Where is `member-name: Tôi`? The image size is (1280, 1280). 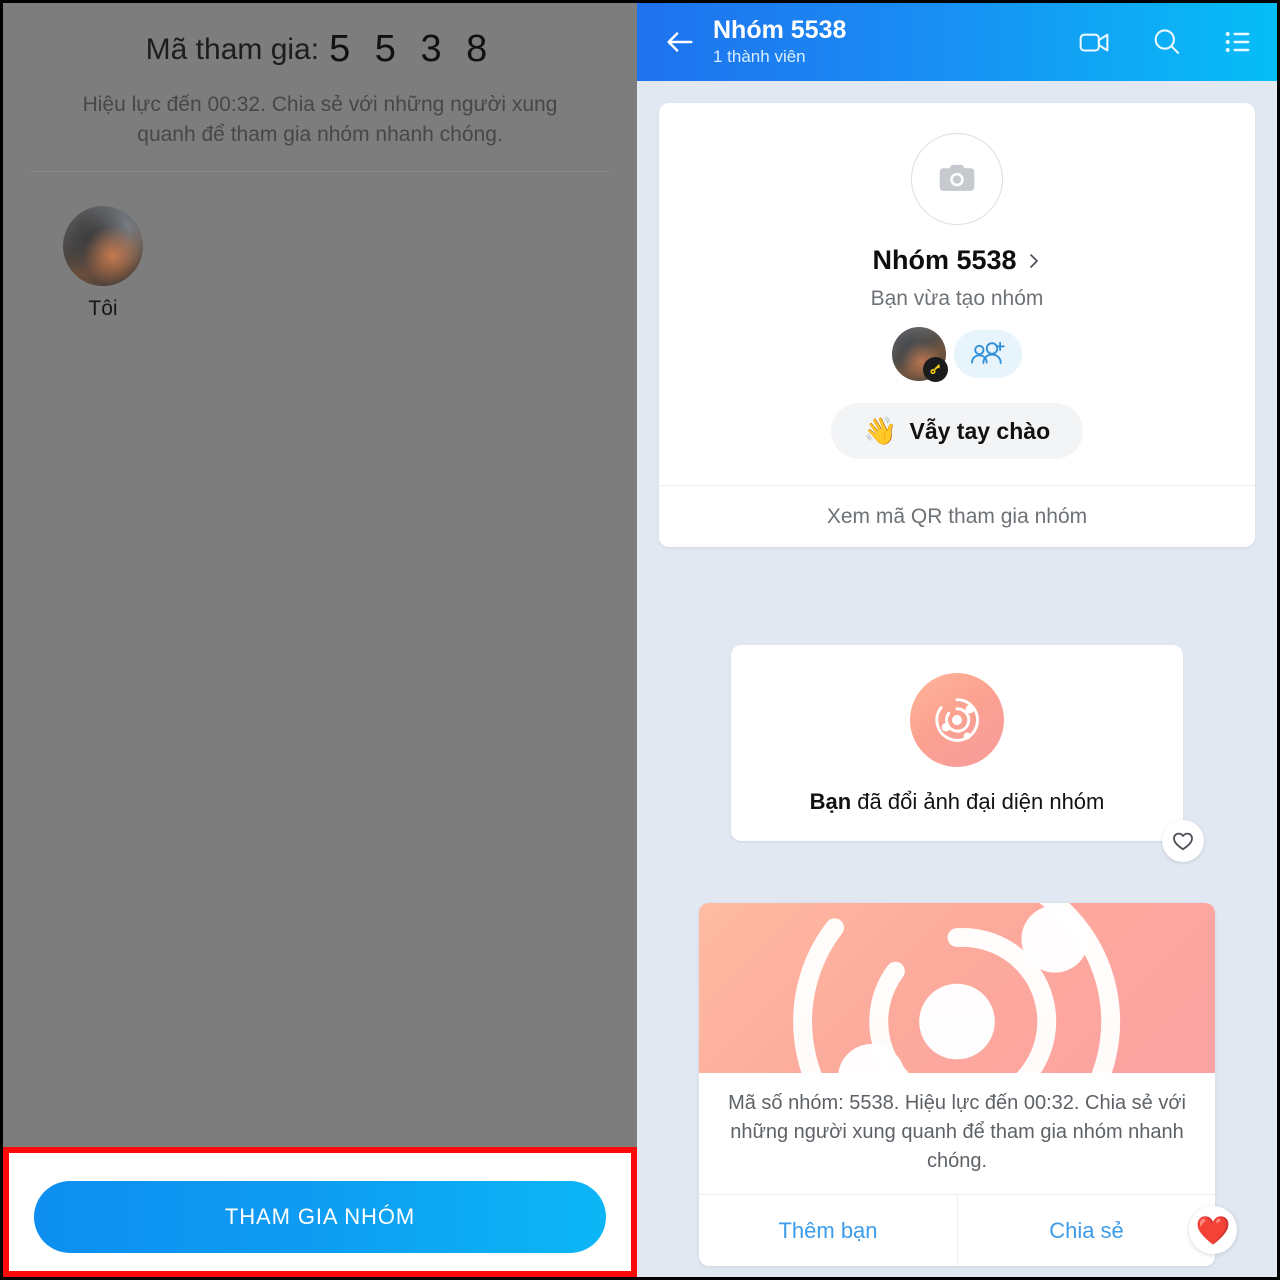 member-name: Tôi is located at coordinates (103, 309).